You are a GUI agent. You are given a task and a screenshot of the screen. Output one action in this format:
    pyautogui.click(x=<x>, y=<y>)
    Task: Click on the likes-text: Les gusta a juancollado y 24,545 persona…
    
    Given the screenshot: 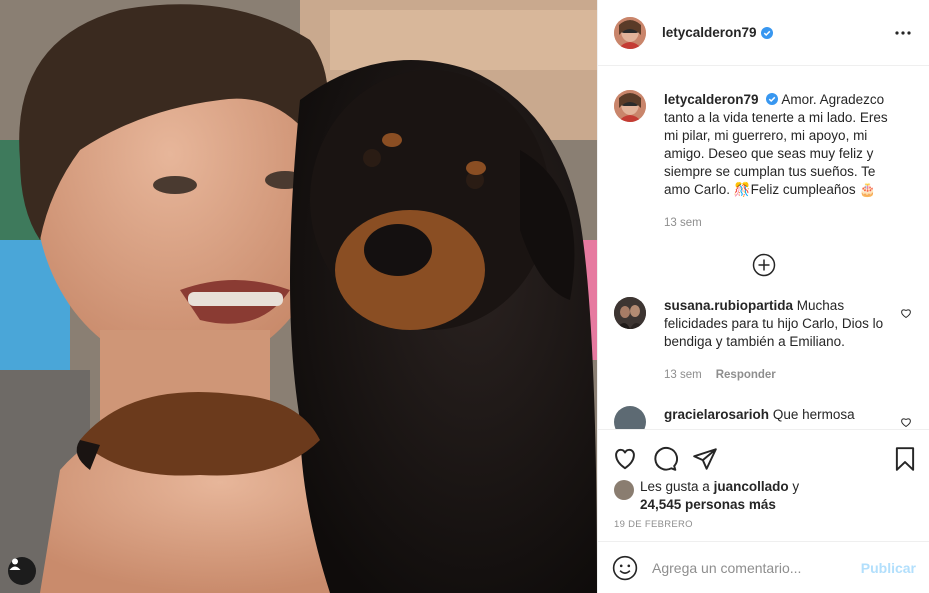 What is the action you would take?
    pyautogui.click(x=719, y=496)
    